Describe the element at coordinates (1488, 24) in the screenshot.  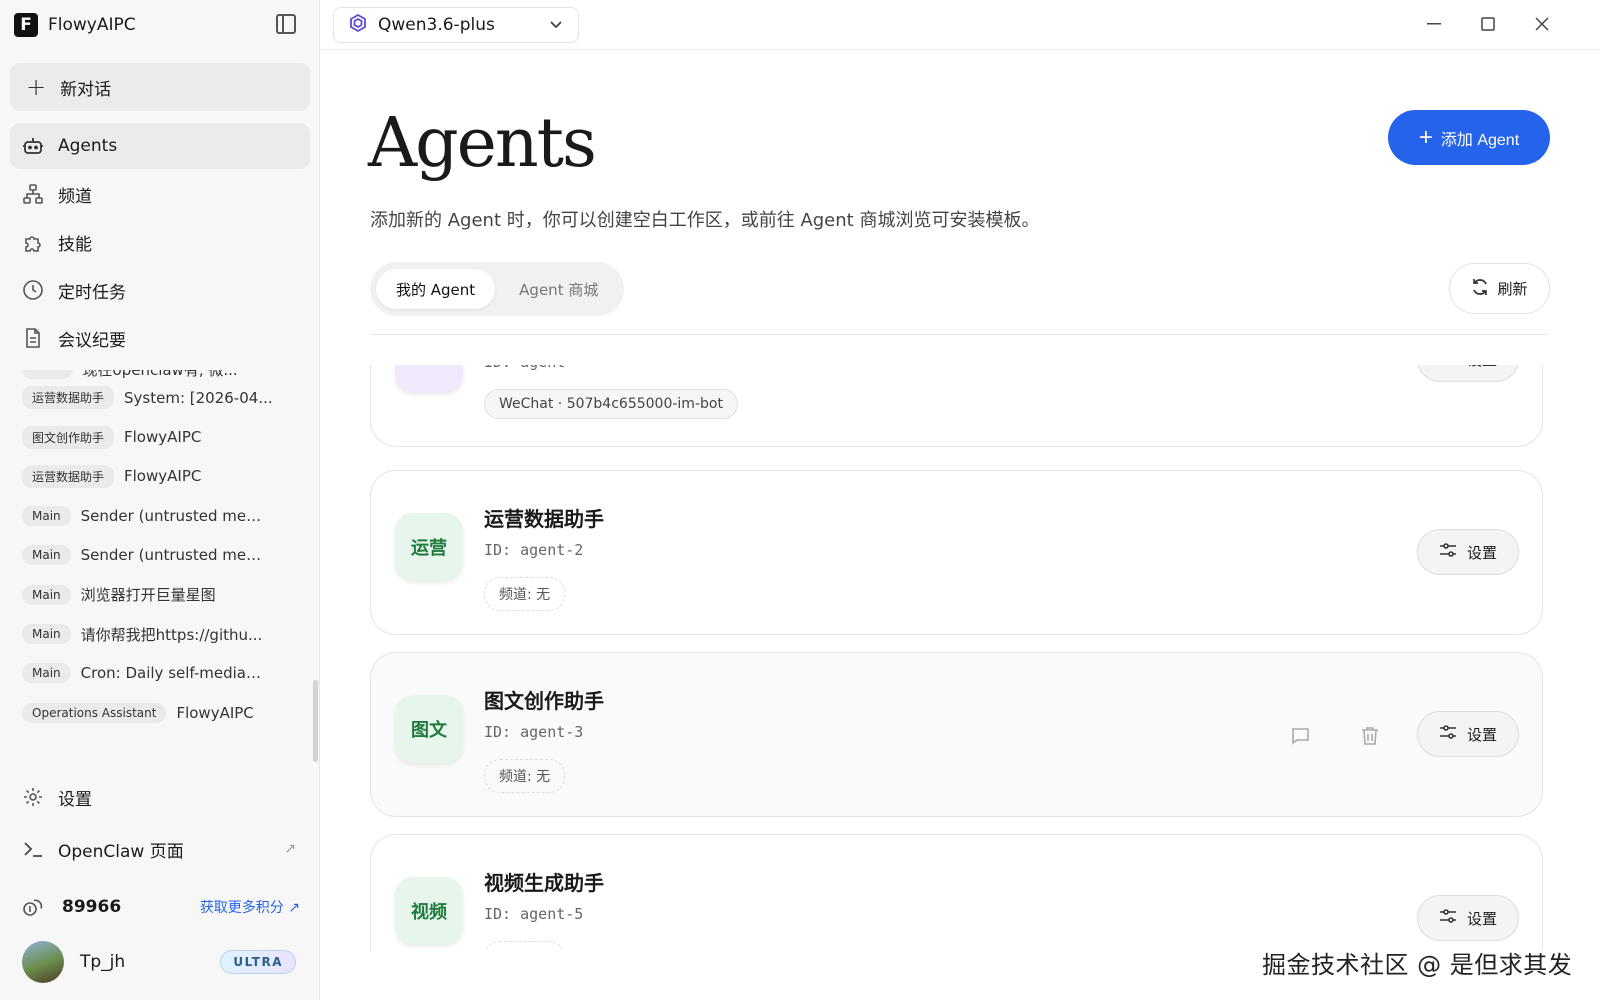
I see `maximize-icon` at that location.